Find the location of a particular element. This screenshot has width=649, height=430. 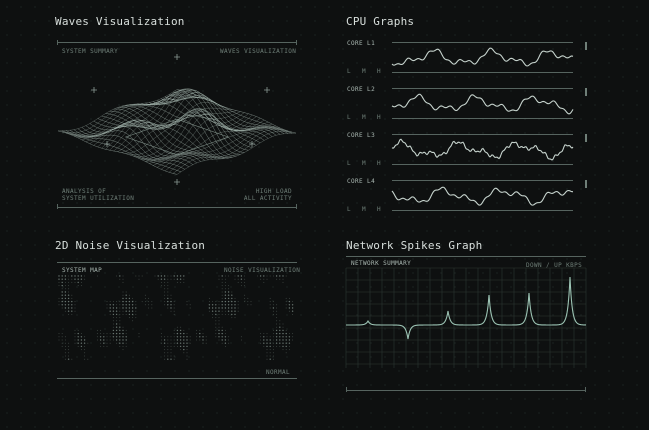

network-grid is located at coordinates (466, 317).